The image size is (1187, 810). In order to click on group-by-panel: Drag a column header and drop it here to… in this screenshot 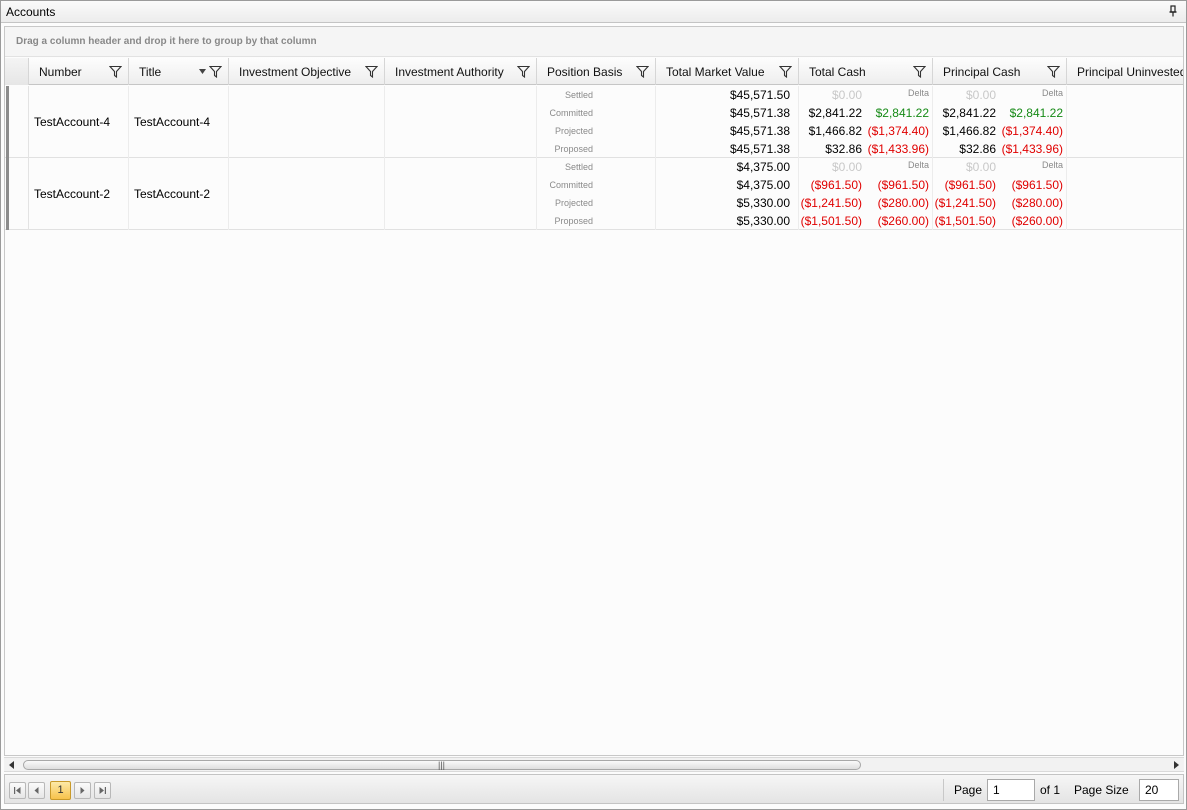, I will do `click(594, 42)`.